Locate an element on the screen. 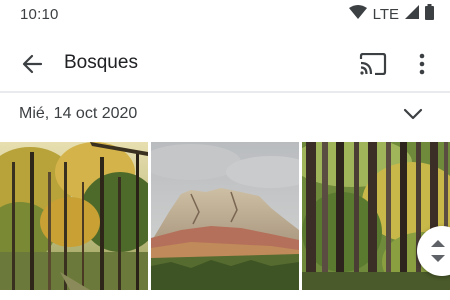 The image size is (450, 300). more-options-button is located at coordinates (422, 66).